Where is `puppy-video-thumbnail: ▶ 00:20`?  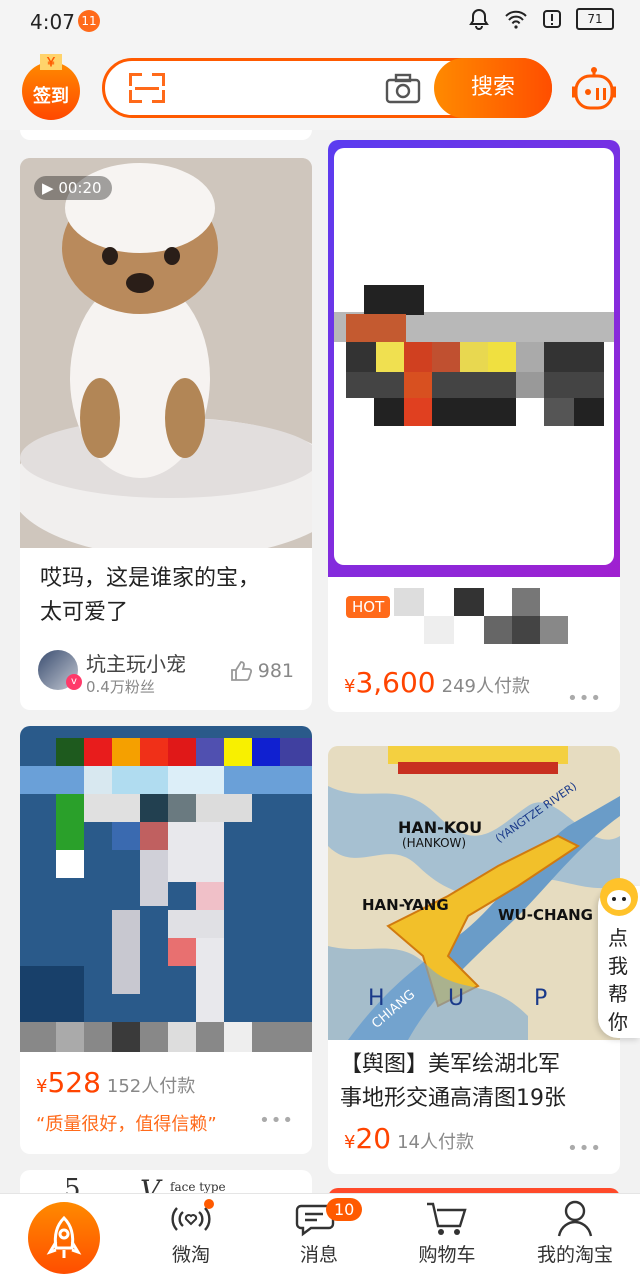
puppy-video-thumbnail: ▶ 00:20 is located at coordinates (166, 358).